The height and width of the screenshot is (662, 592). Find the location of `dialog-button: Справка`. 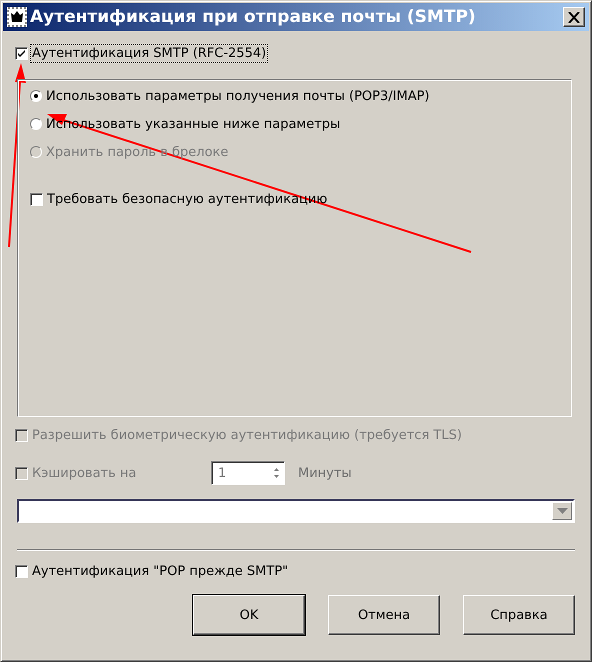

dialog-button: Справка is located at coordinates (519, 615).